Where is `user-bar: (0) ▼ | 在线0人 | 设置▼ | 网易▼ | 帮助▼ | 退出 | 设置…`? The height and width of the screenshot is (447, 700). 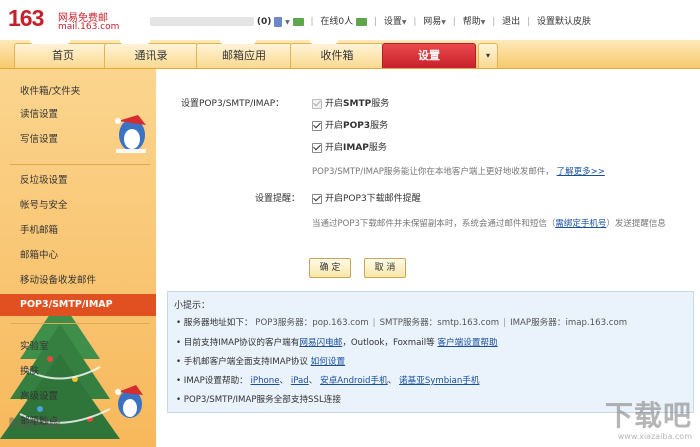
user-bar: (0) ▼ | 在线0人 | 设置▼ | 网易▼ | 帮助▼ | 退出 | 设置… is located at coordinates (370, 20).